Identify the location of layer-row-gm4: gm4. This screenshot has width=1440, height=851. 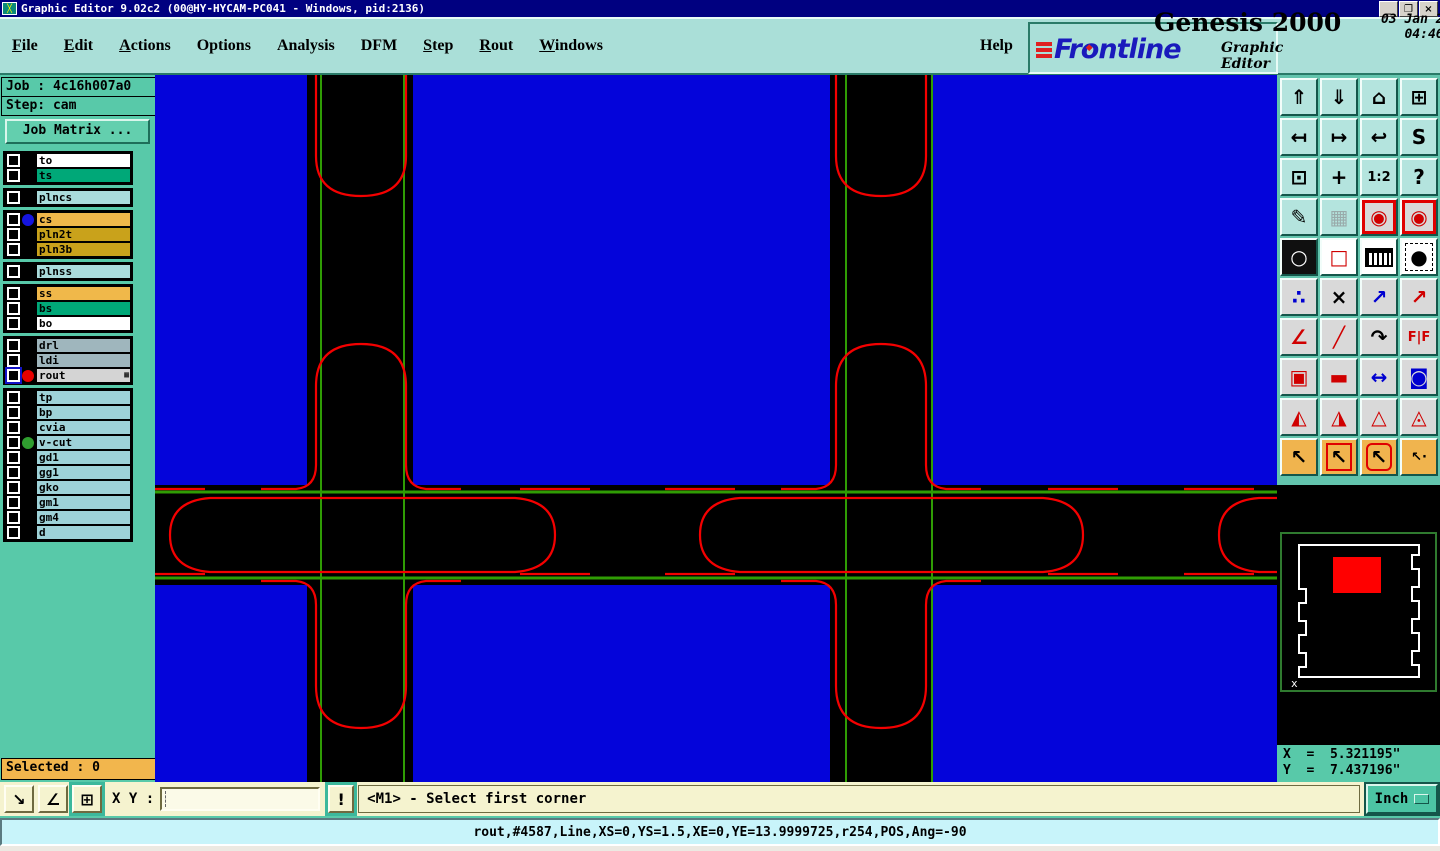
(68, 517).